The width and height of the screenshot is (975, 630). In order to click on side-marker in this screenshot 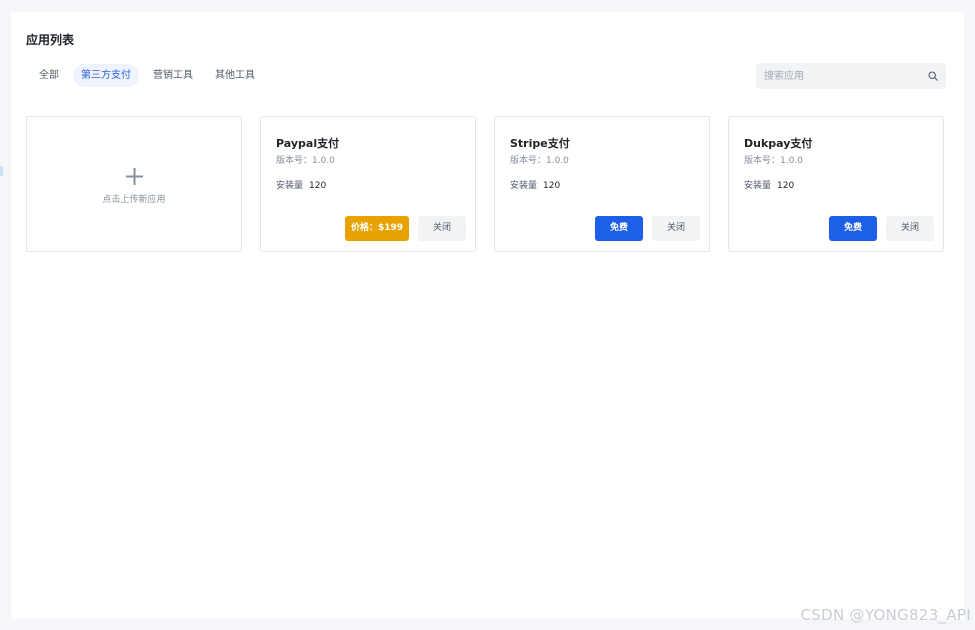, I will do `click(1, 171)`.